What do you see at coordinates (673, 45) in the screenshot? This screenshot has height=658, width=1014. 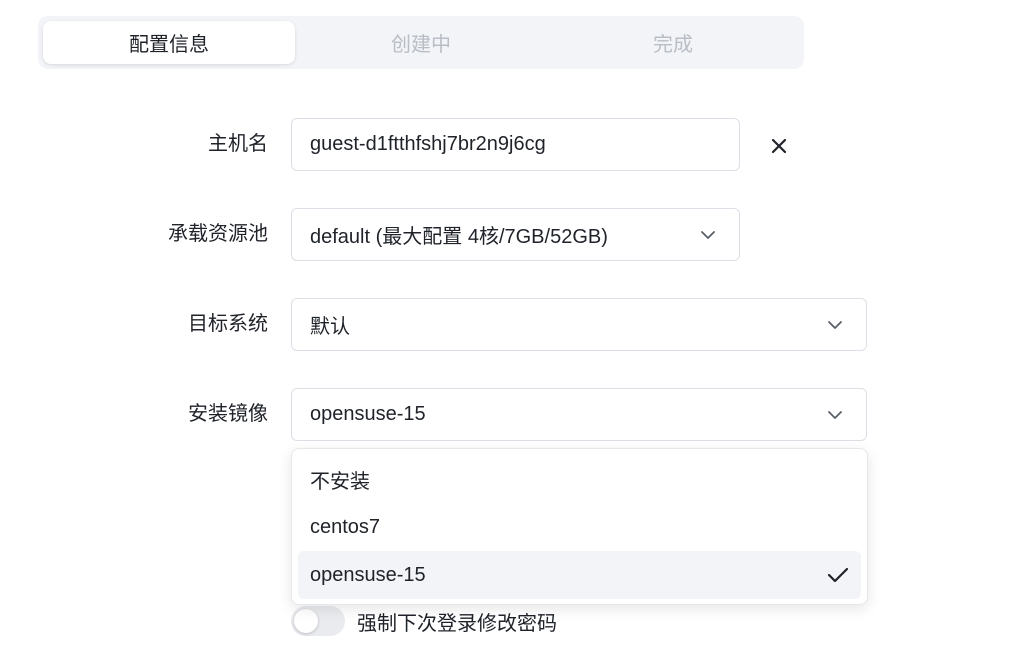 I see `step-label: 完成` at bounding box center [673, 45].